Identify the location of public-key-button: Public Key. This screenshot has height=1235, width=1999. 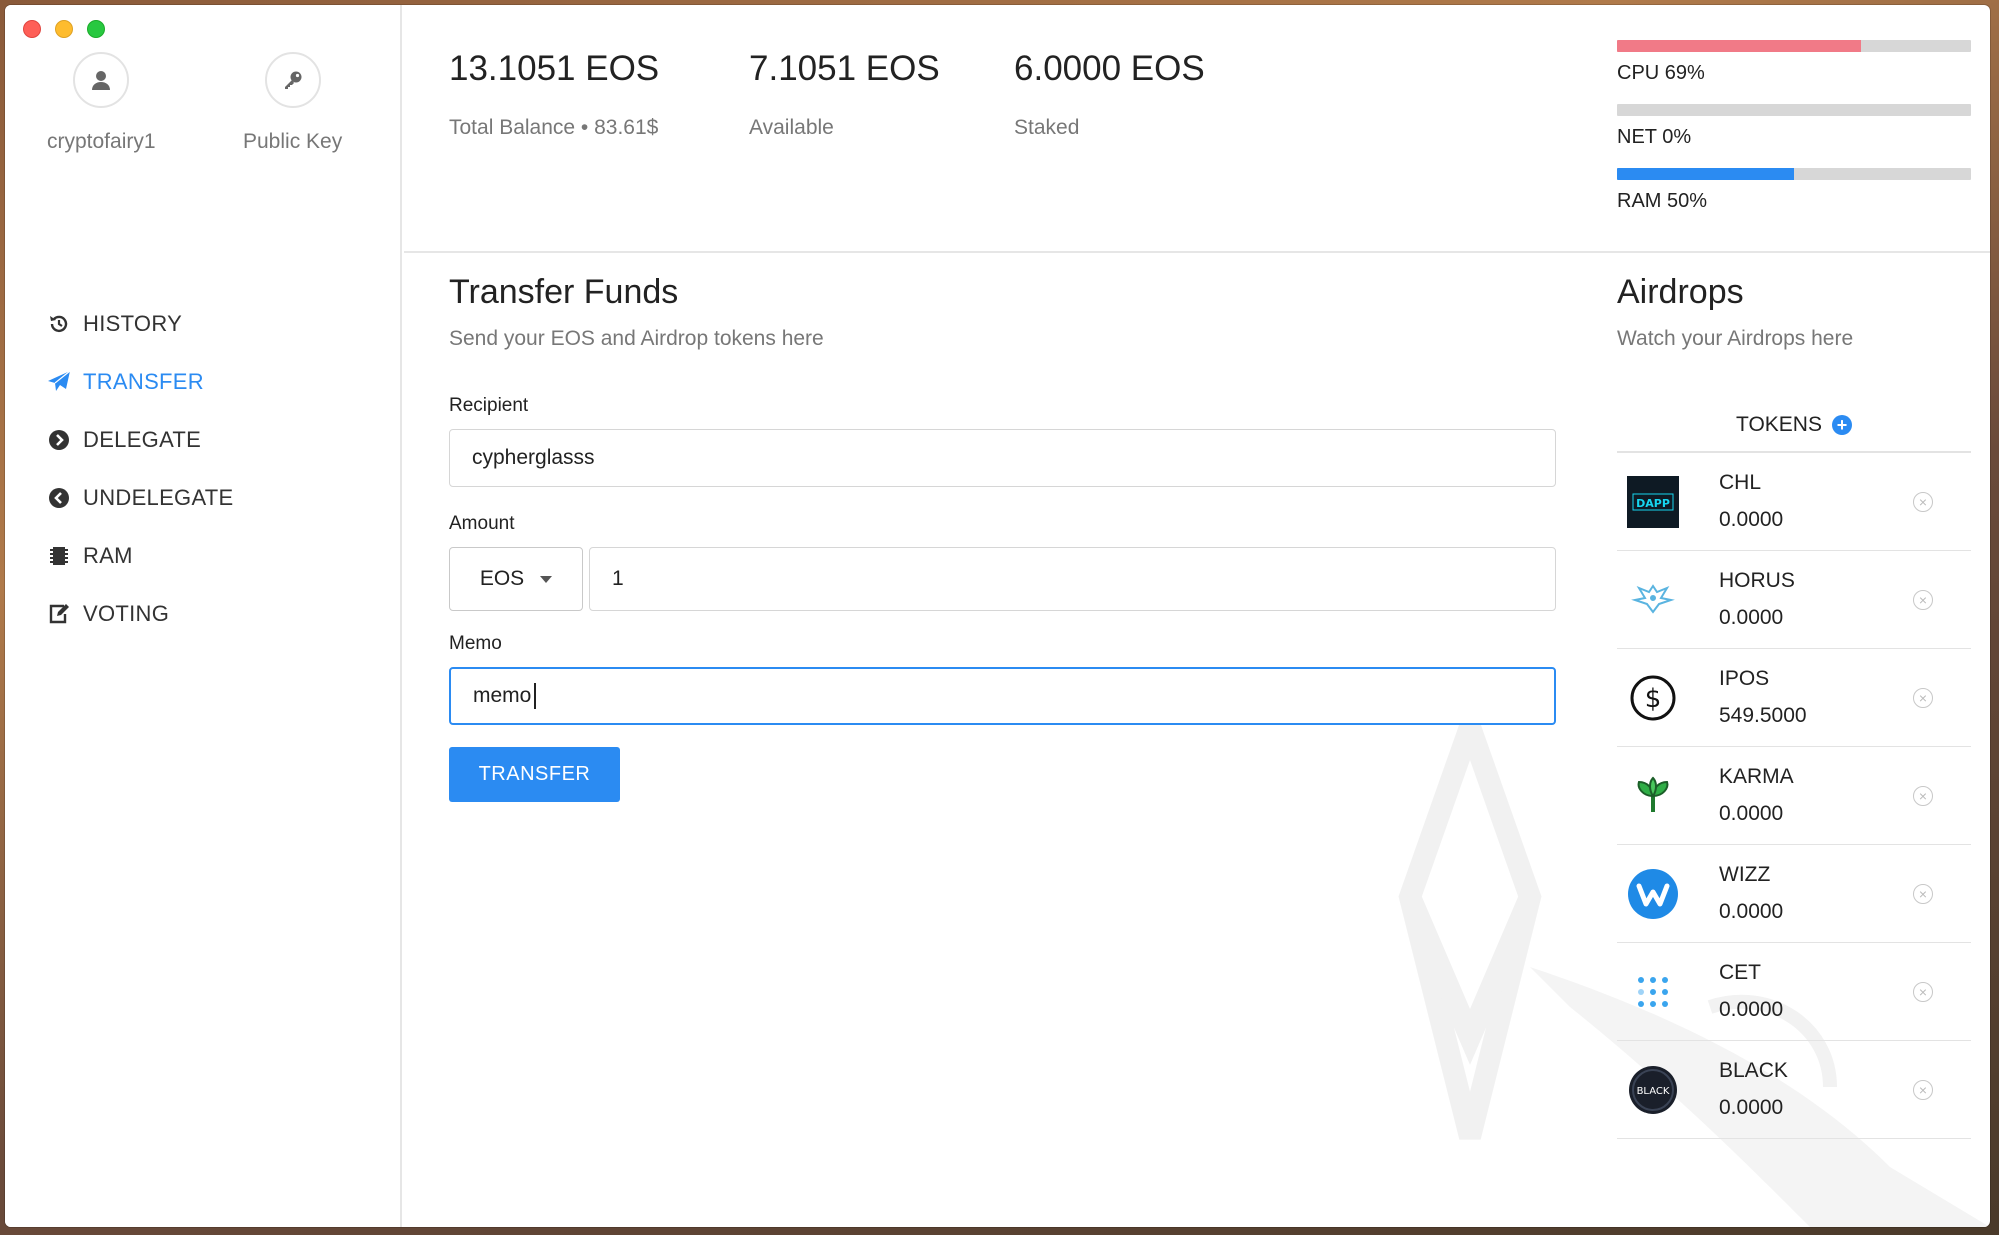
(292, 103).